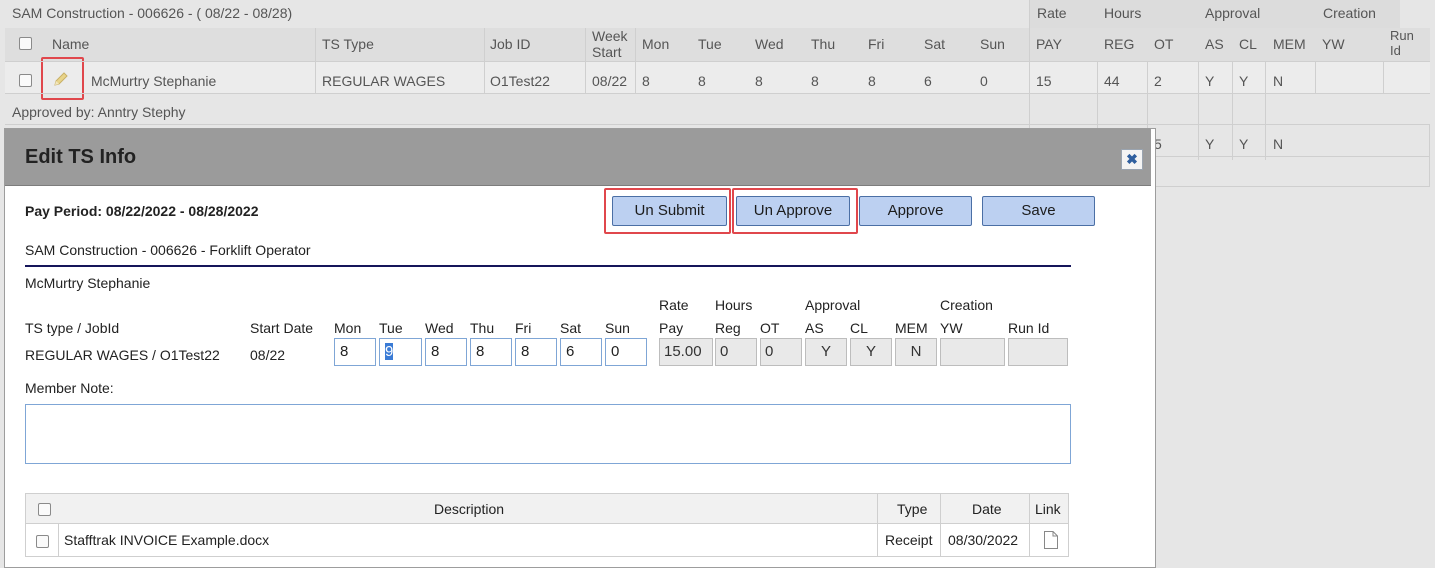 The width and height of the screenshot is (1435, 568). Describe the element at coordinates (934, 44) in the screenshot. I see `col-sat: Sat` at that location.